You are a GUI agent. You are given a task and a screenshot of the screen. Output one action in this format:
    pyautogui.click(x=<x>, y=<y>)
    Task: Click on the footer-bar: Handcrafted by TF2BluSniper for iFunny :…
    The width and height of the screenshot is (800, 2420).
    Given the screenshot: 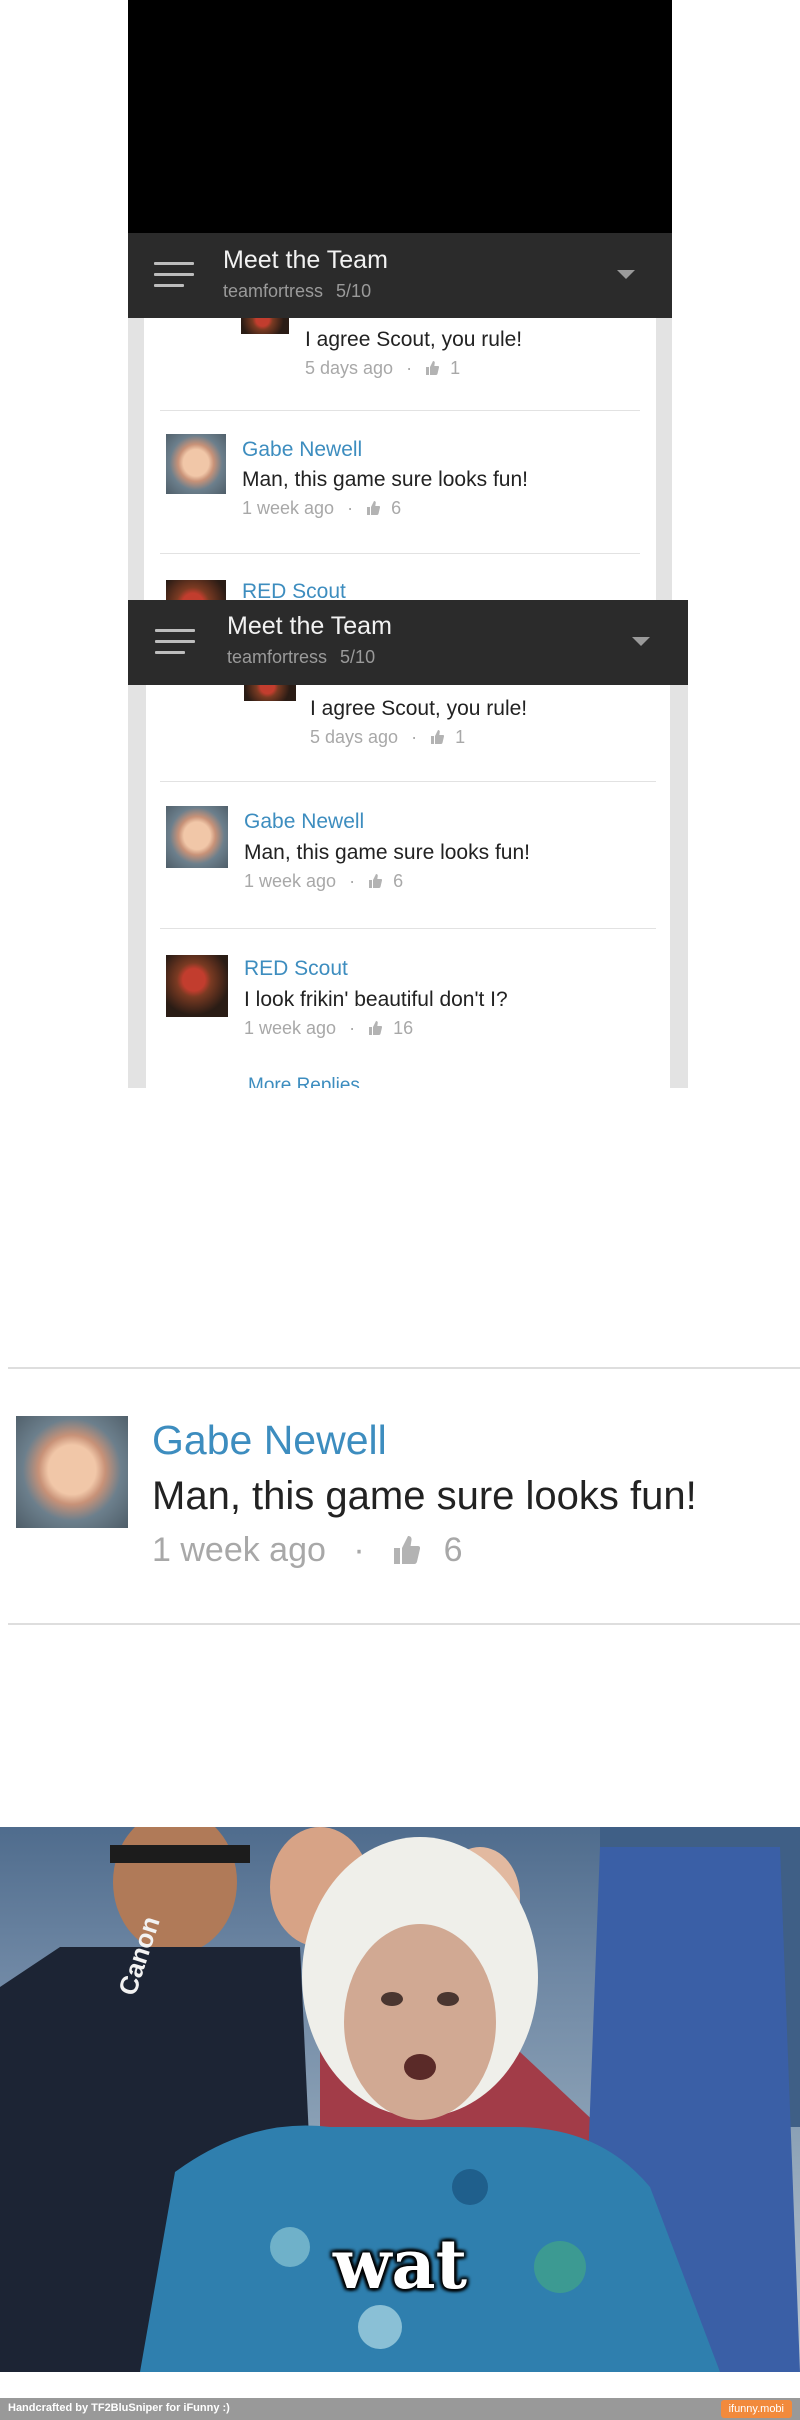 What is the action you would take?
    pyautogui.click(x=400, y=2409)
    